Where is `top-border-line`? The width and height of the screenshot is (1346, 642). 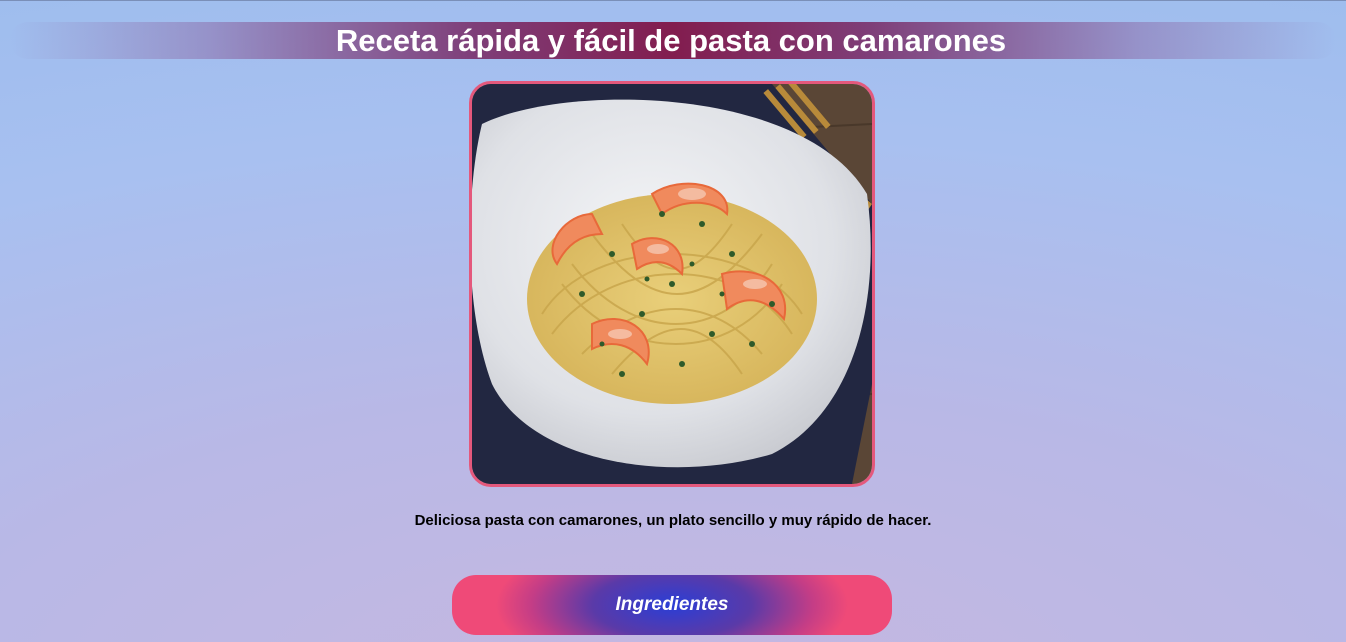
top-border-line is located at coordinates (673, 0).